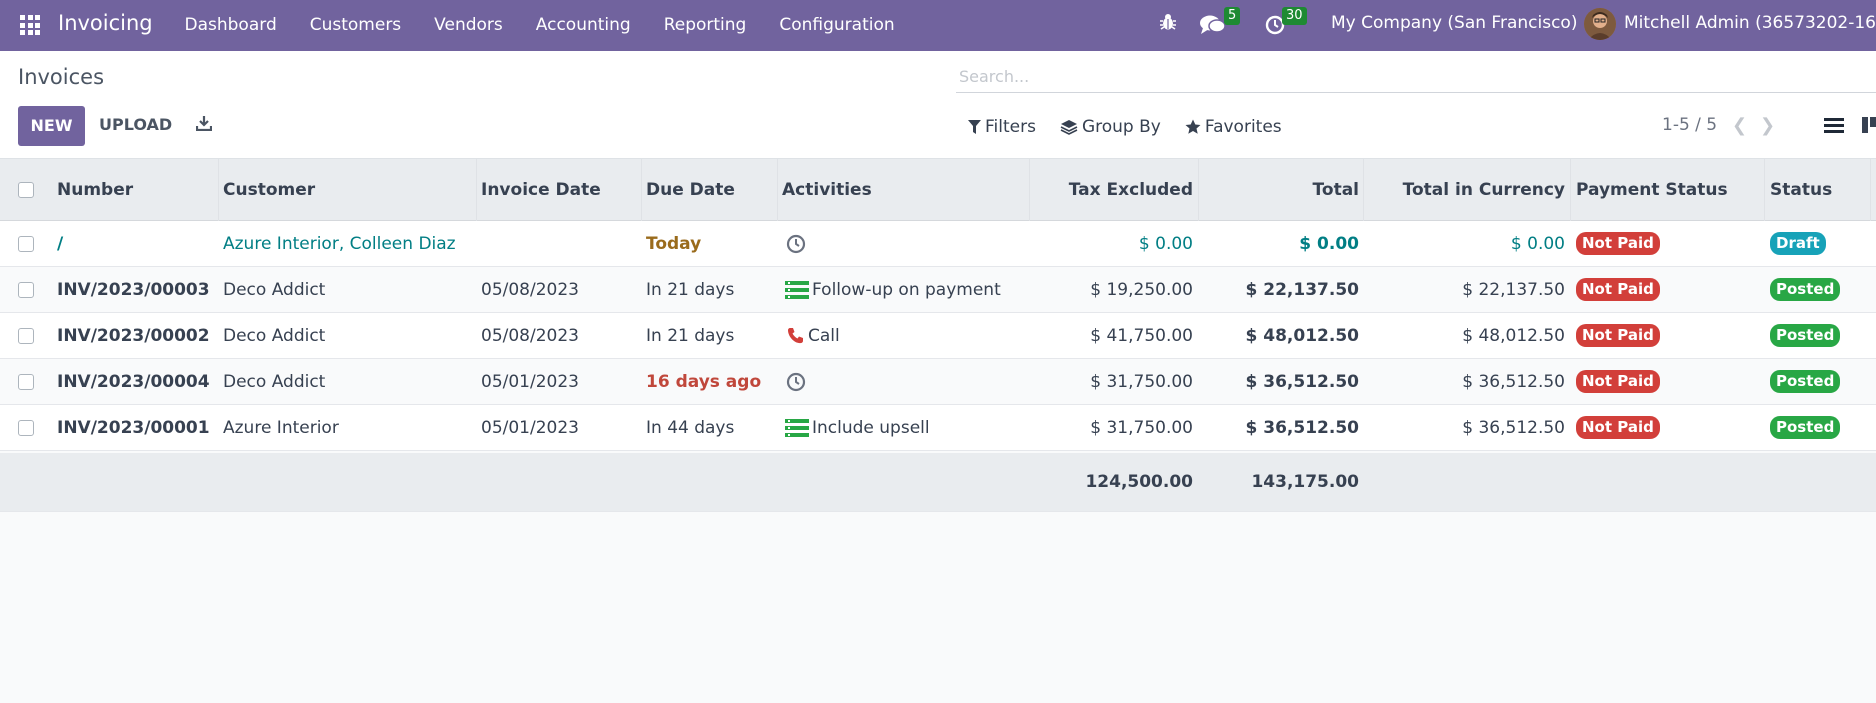 This screenshot has width=1876, height=703. Describe the element at coordinates (1689, 125) in the screenshot. I see `pager-value: 1-5 / 5` at that location.